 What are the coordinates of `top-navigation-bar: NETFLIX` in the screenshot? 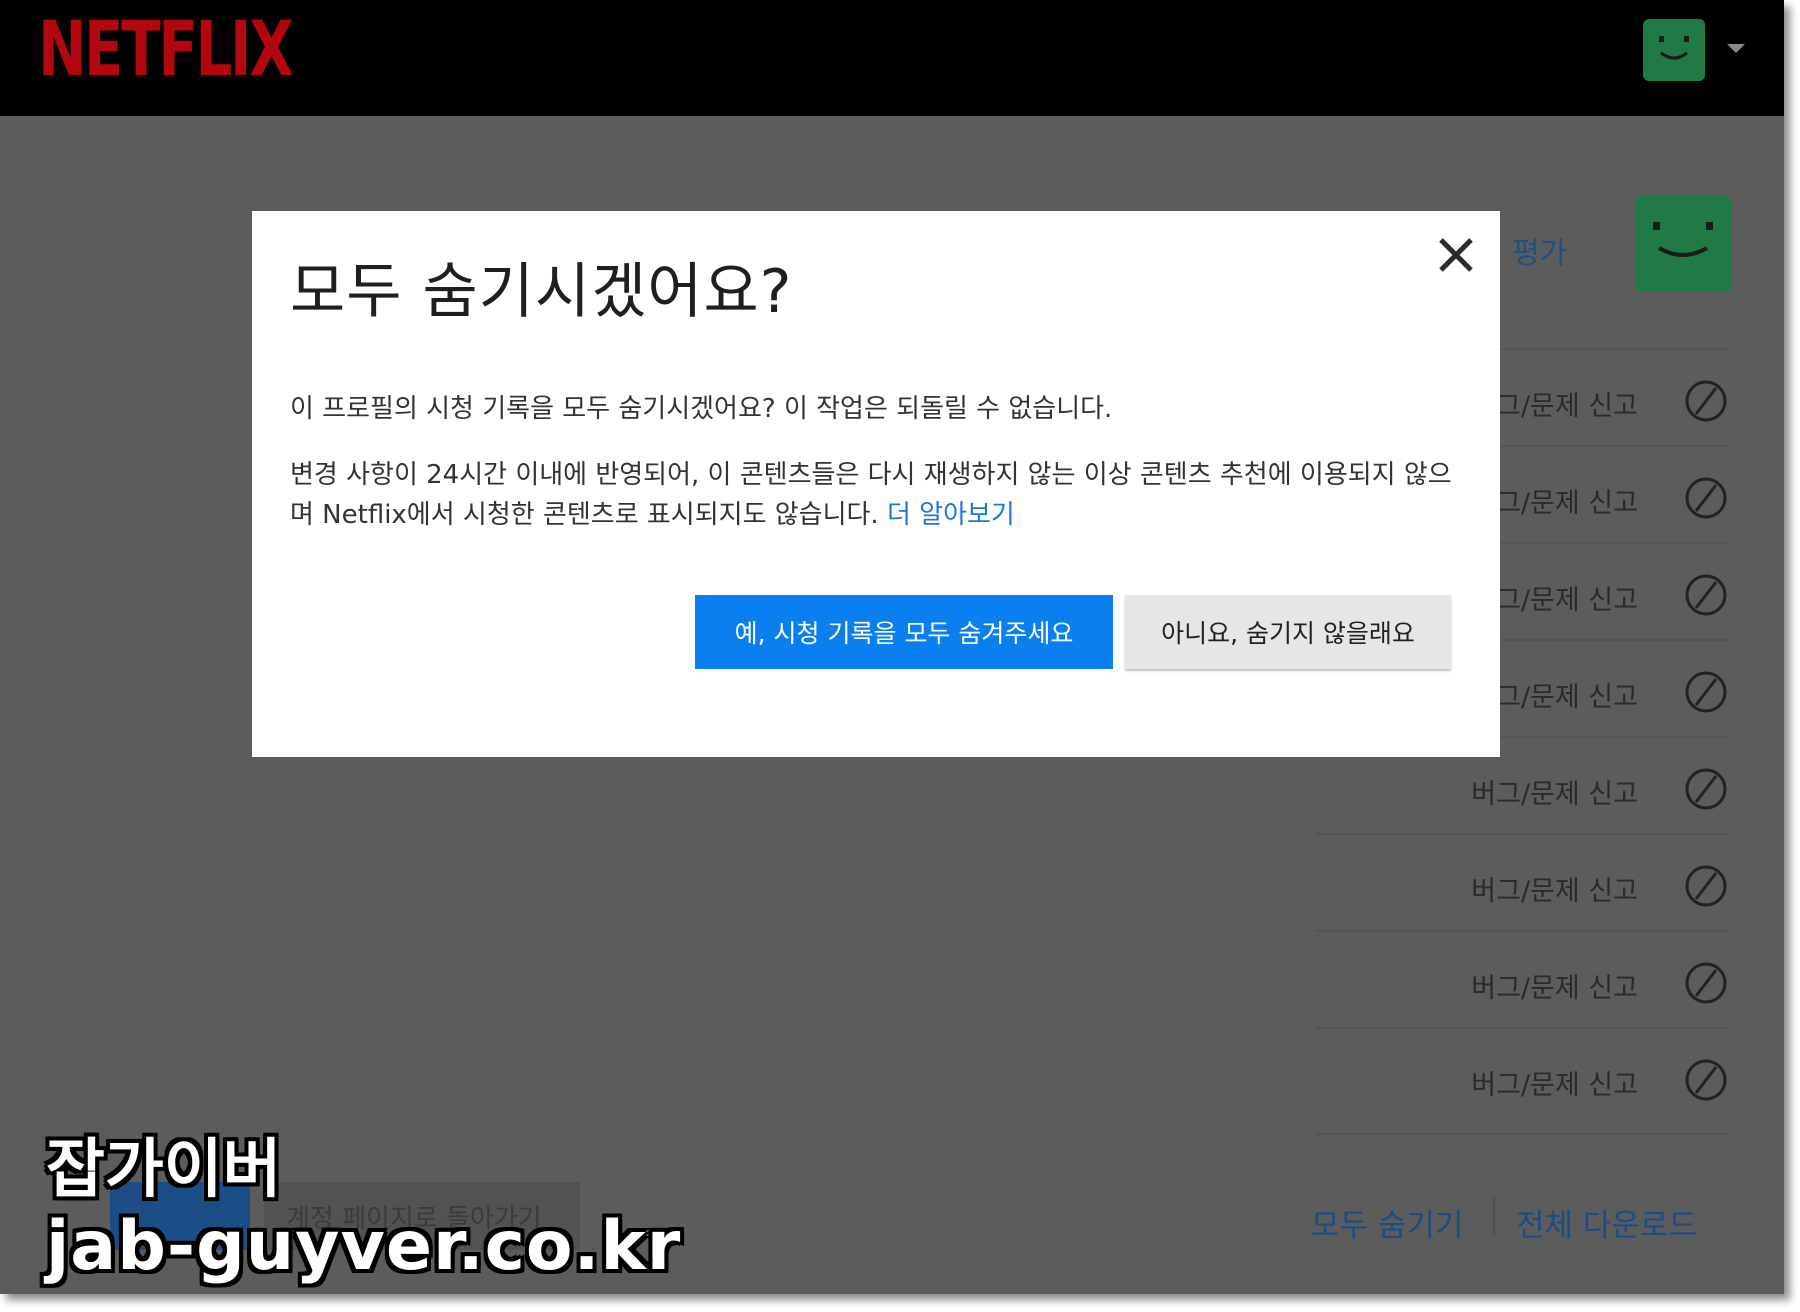 It's located at (892, 58).